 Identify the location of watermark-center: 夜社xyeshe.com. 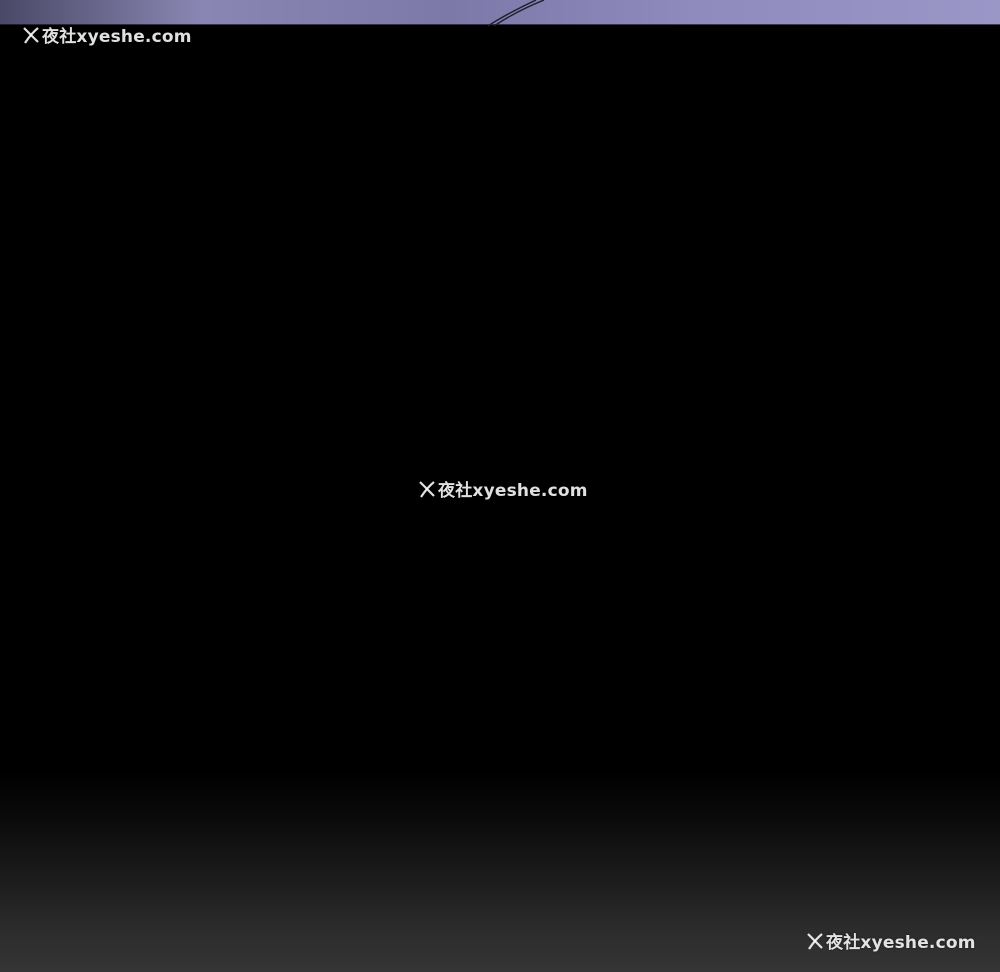
(503, 488).